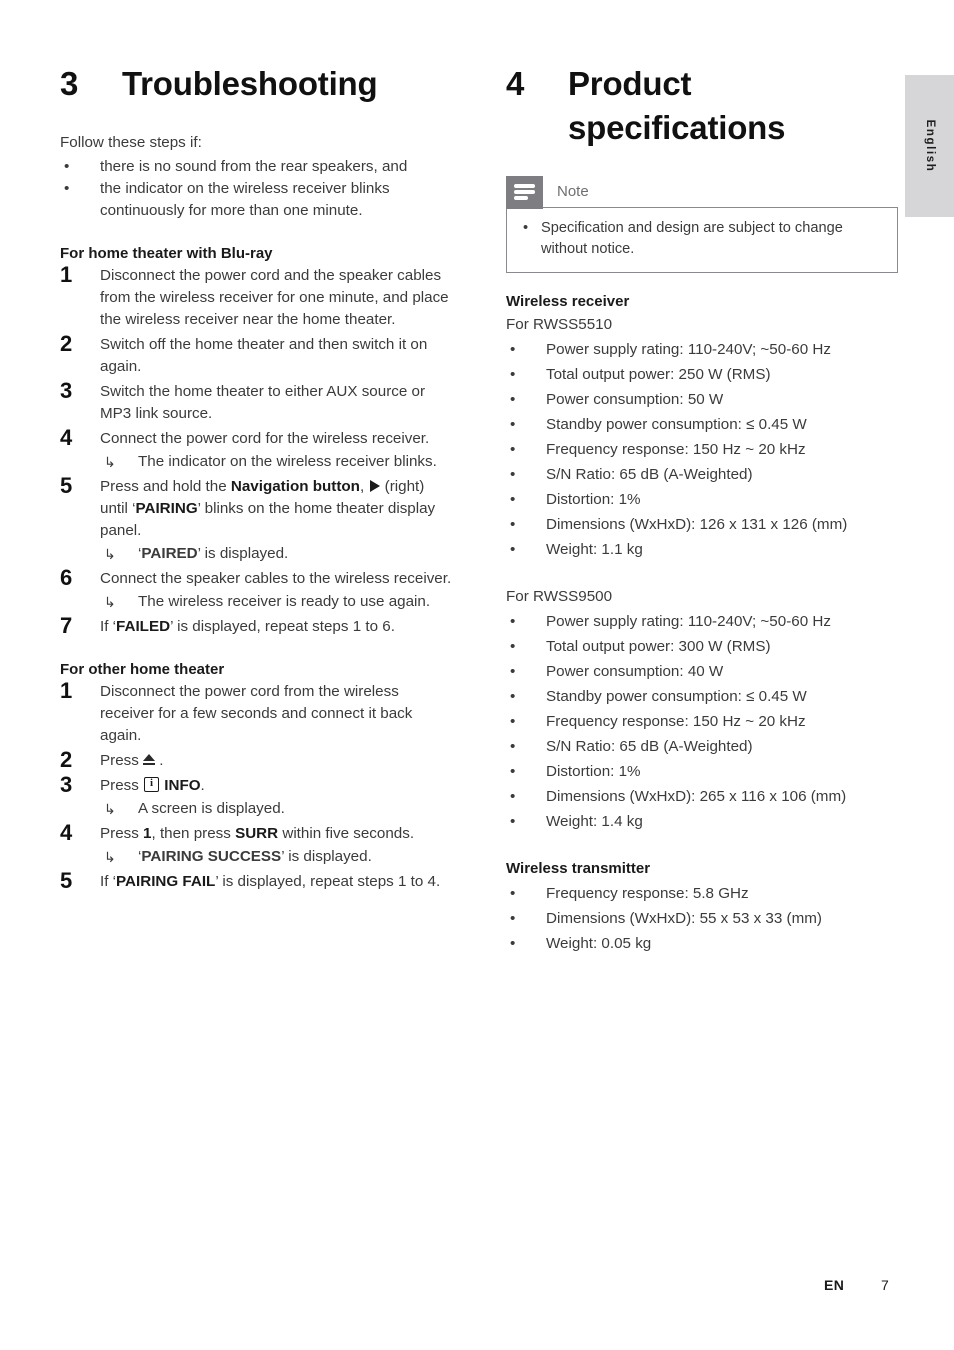  What do you see at coordinates (159, 760) in the screenshot?
I see `step-text-post: .` at bounding box center [159, 760].